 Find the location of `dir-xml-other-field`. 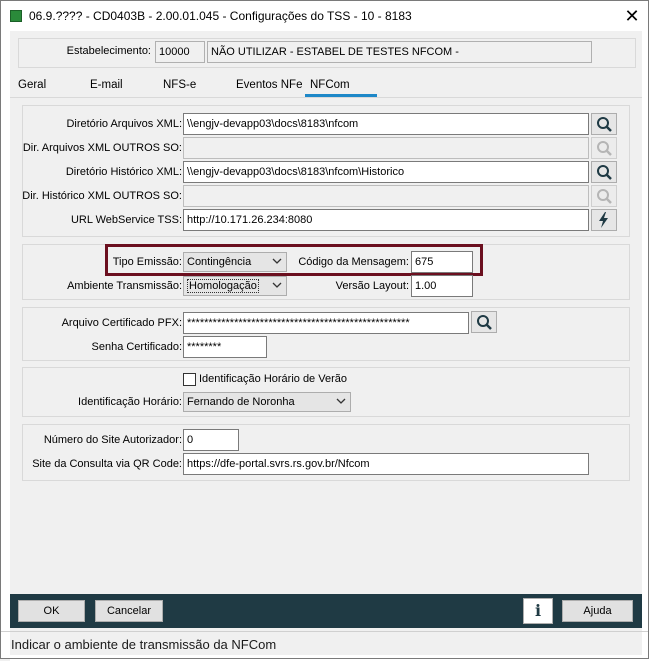

dir-xml-other-field is located at coordinates (386, 148).